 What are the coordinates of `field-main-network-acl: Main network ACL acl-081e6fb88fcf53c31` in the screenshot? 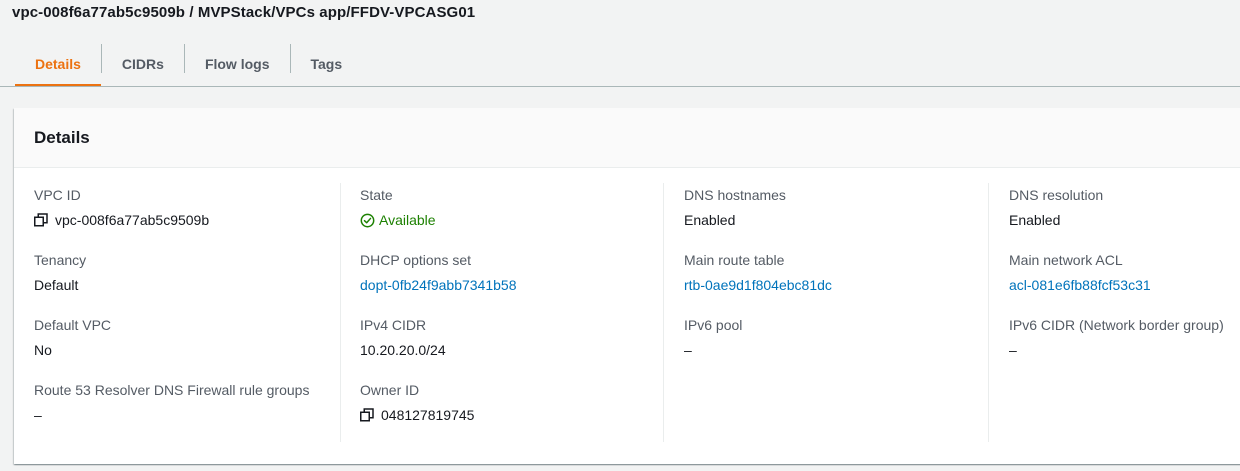 It's located at (1124, 280).